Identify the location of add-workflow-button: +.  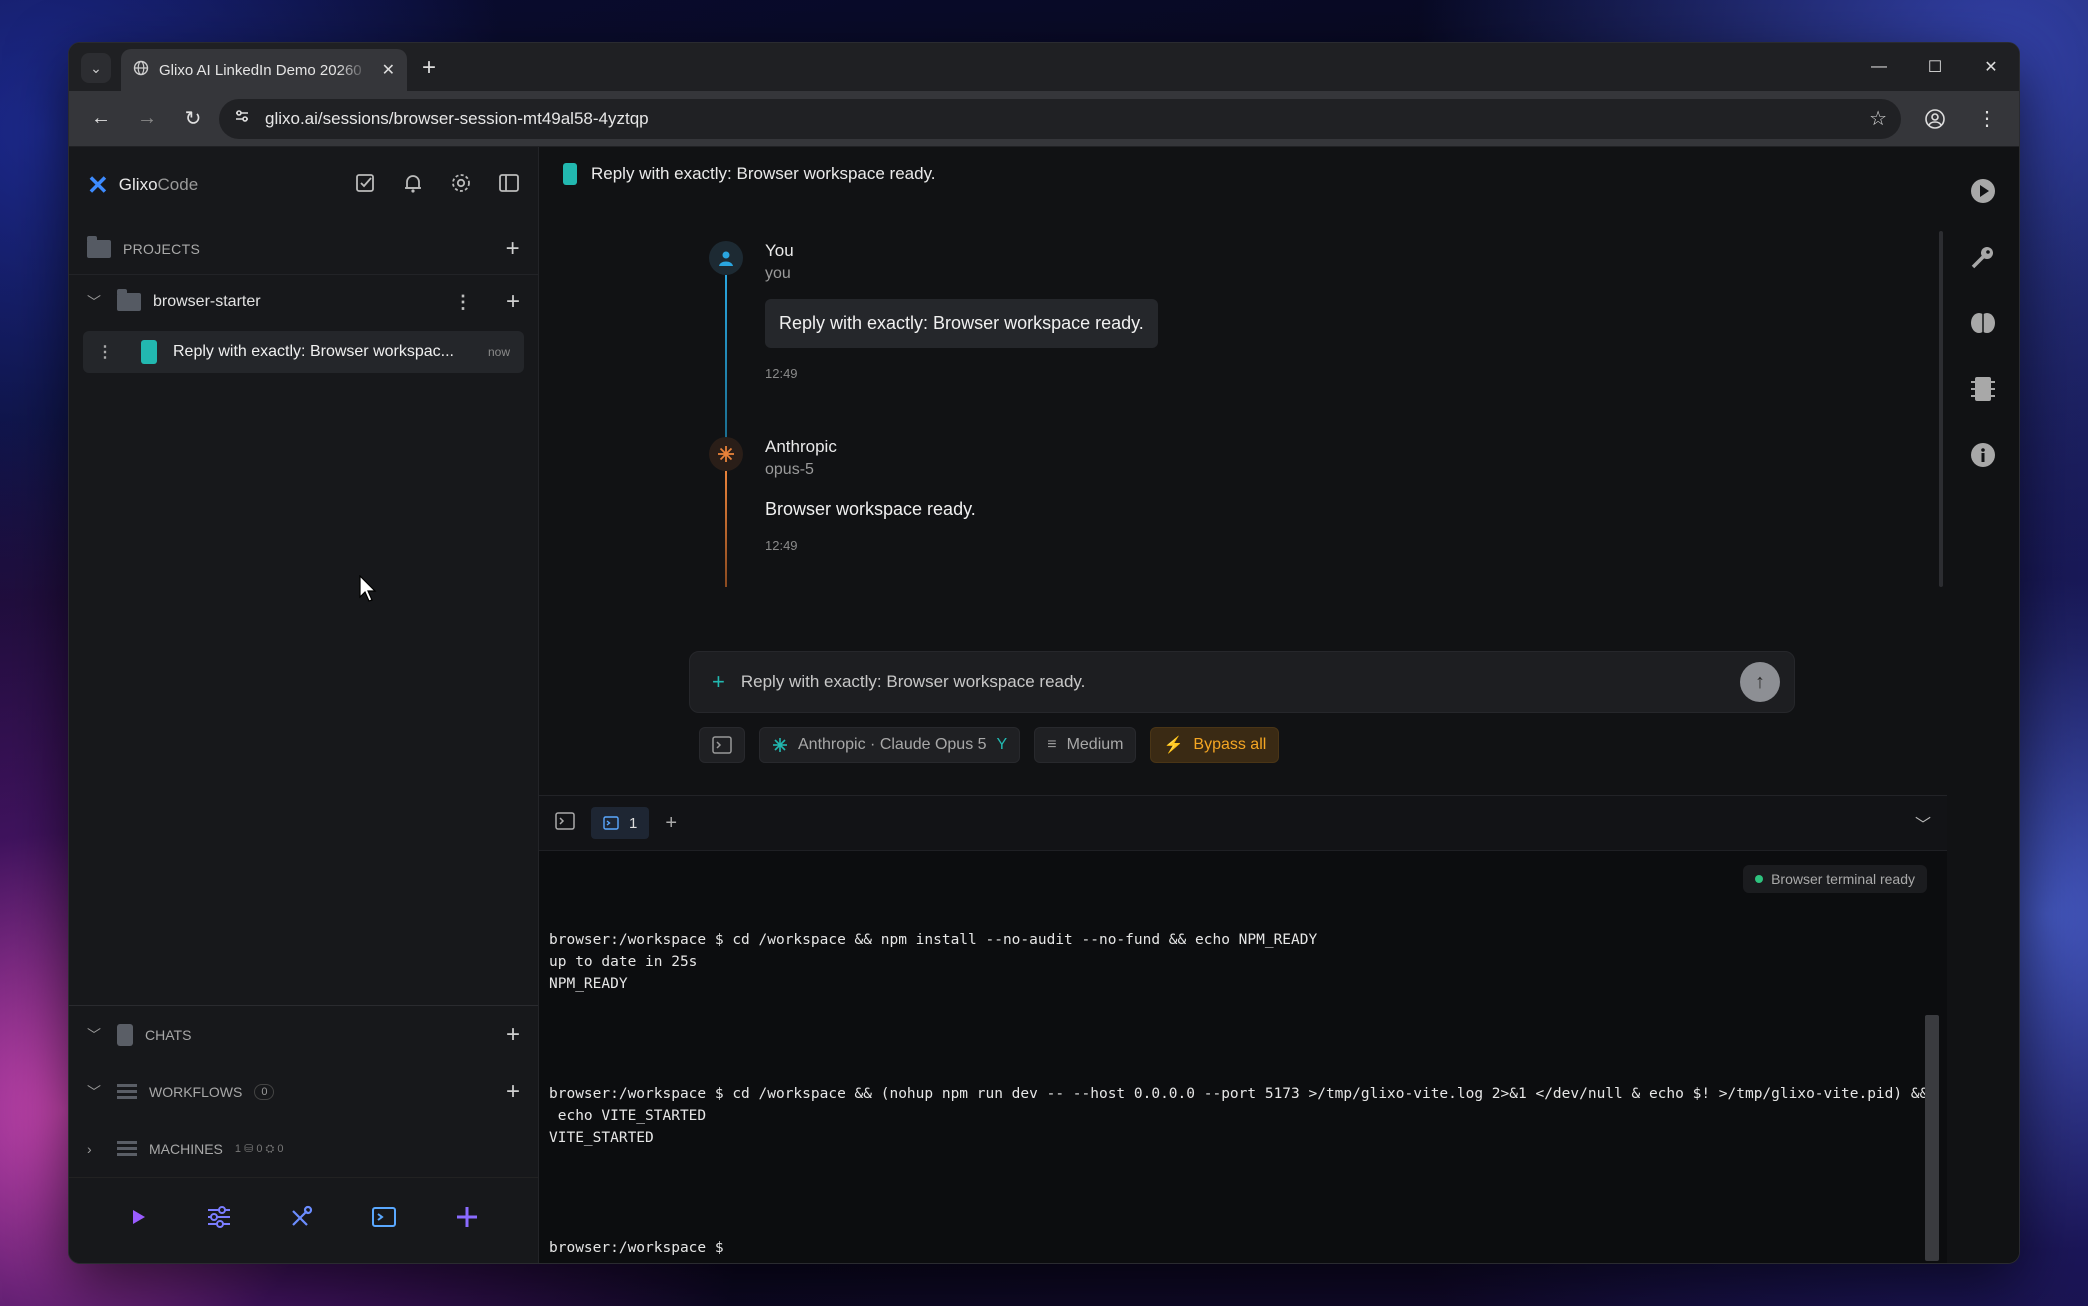
(513, 1092).